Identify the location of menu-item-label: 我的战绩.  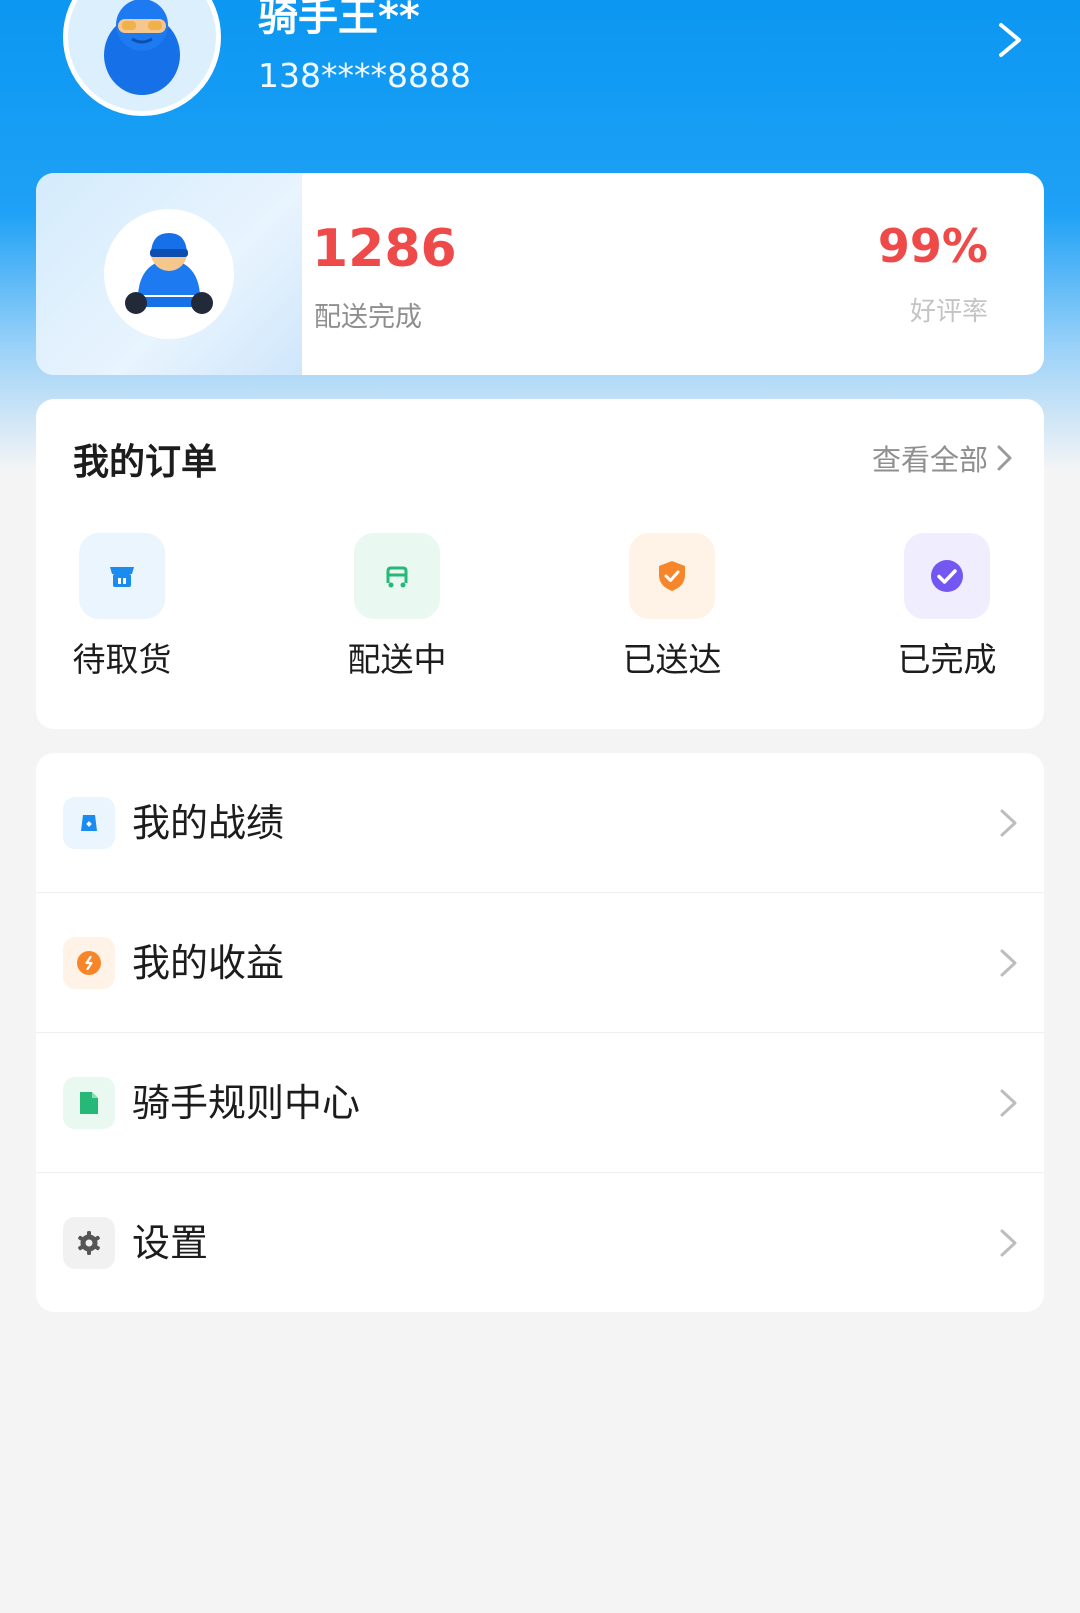
(208, 823).